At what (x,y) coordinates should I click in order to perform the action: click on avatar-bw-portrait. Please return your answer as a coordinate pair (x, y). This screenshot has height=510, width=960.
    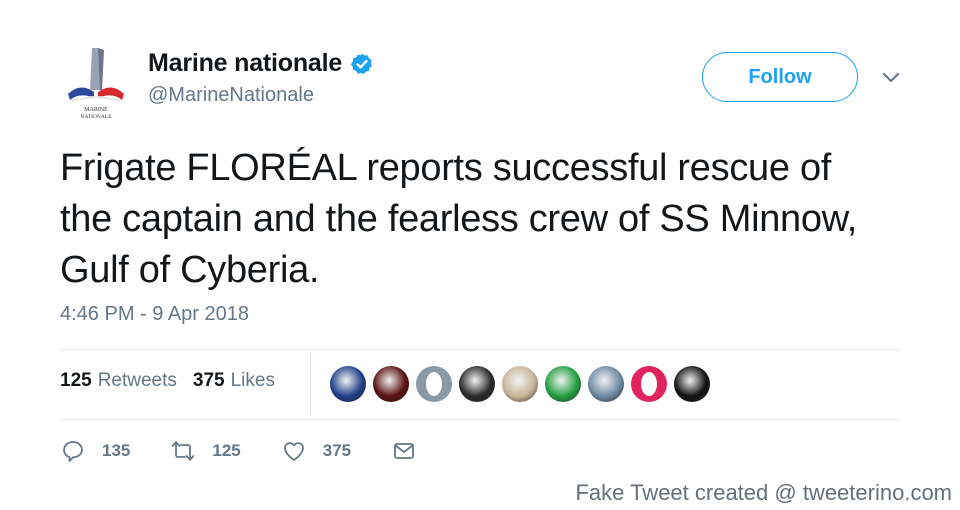
    Looking at the image, I should click on (477, 384).